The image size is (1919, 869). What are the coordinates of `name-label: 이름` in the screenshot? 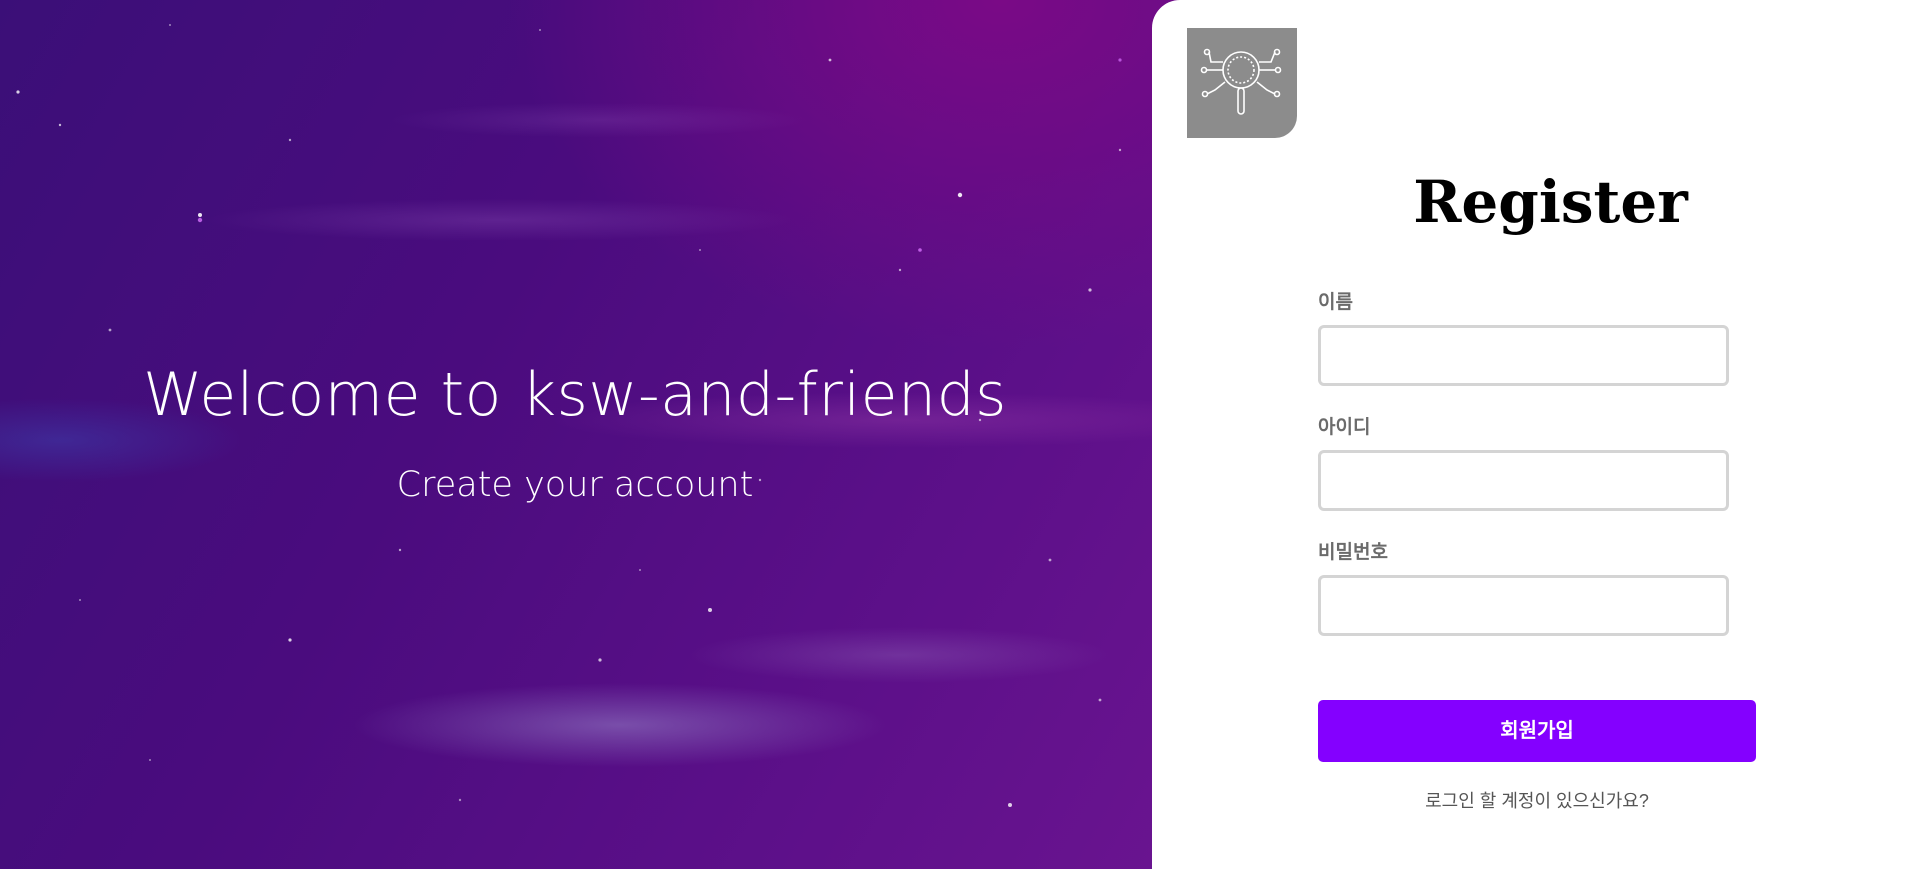 It's located at (1335, 302).